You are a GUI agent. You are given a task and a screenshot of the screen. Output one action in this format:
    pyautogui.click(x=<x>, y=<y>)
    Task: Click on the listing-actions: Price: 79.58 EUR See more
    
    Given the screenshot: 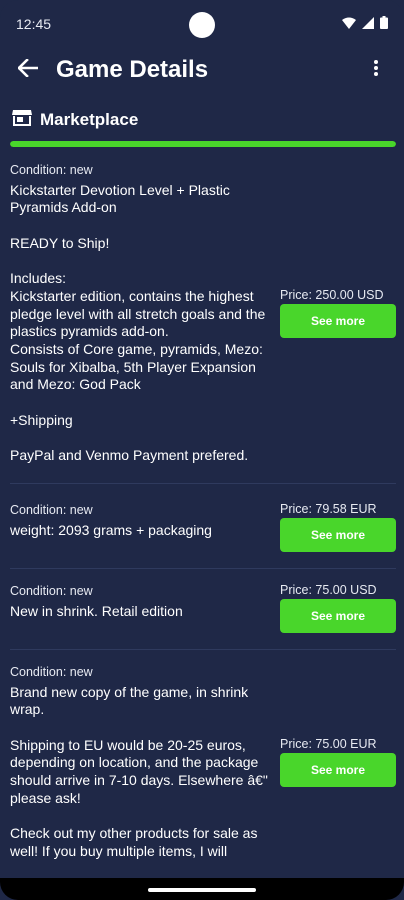 What is the action you would take?
    pyautogui.click(x=338, y=527)
    